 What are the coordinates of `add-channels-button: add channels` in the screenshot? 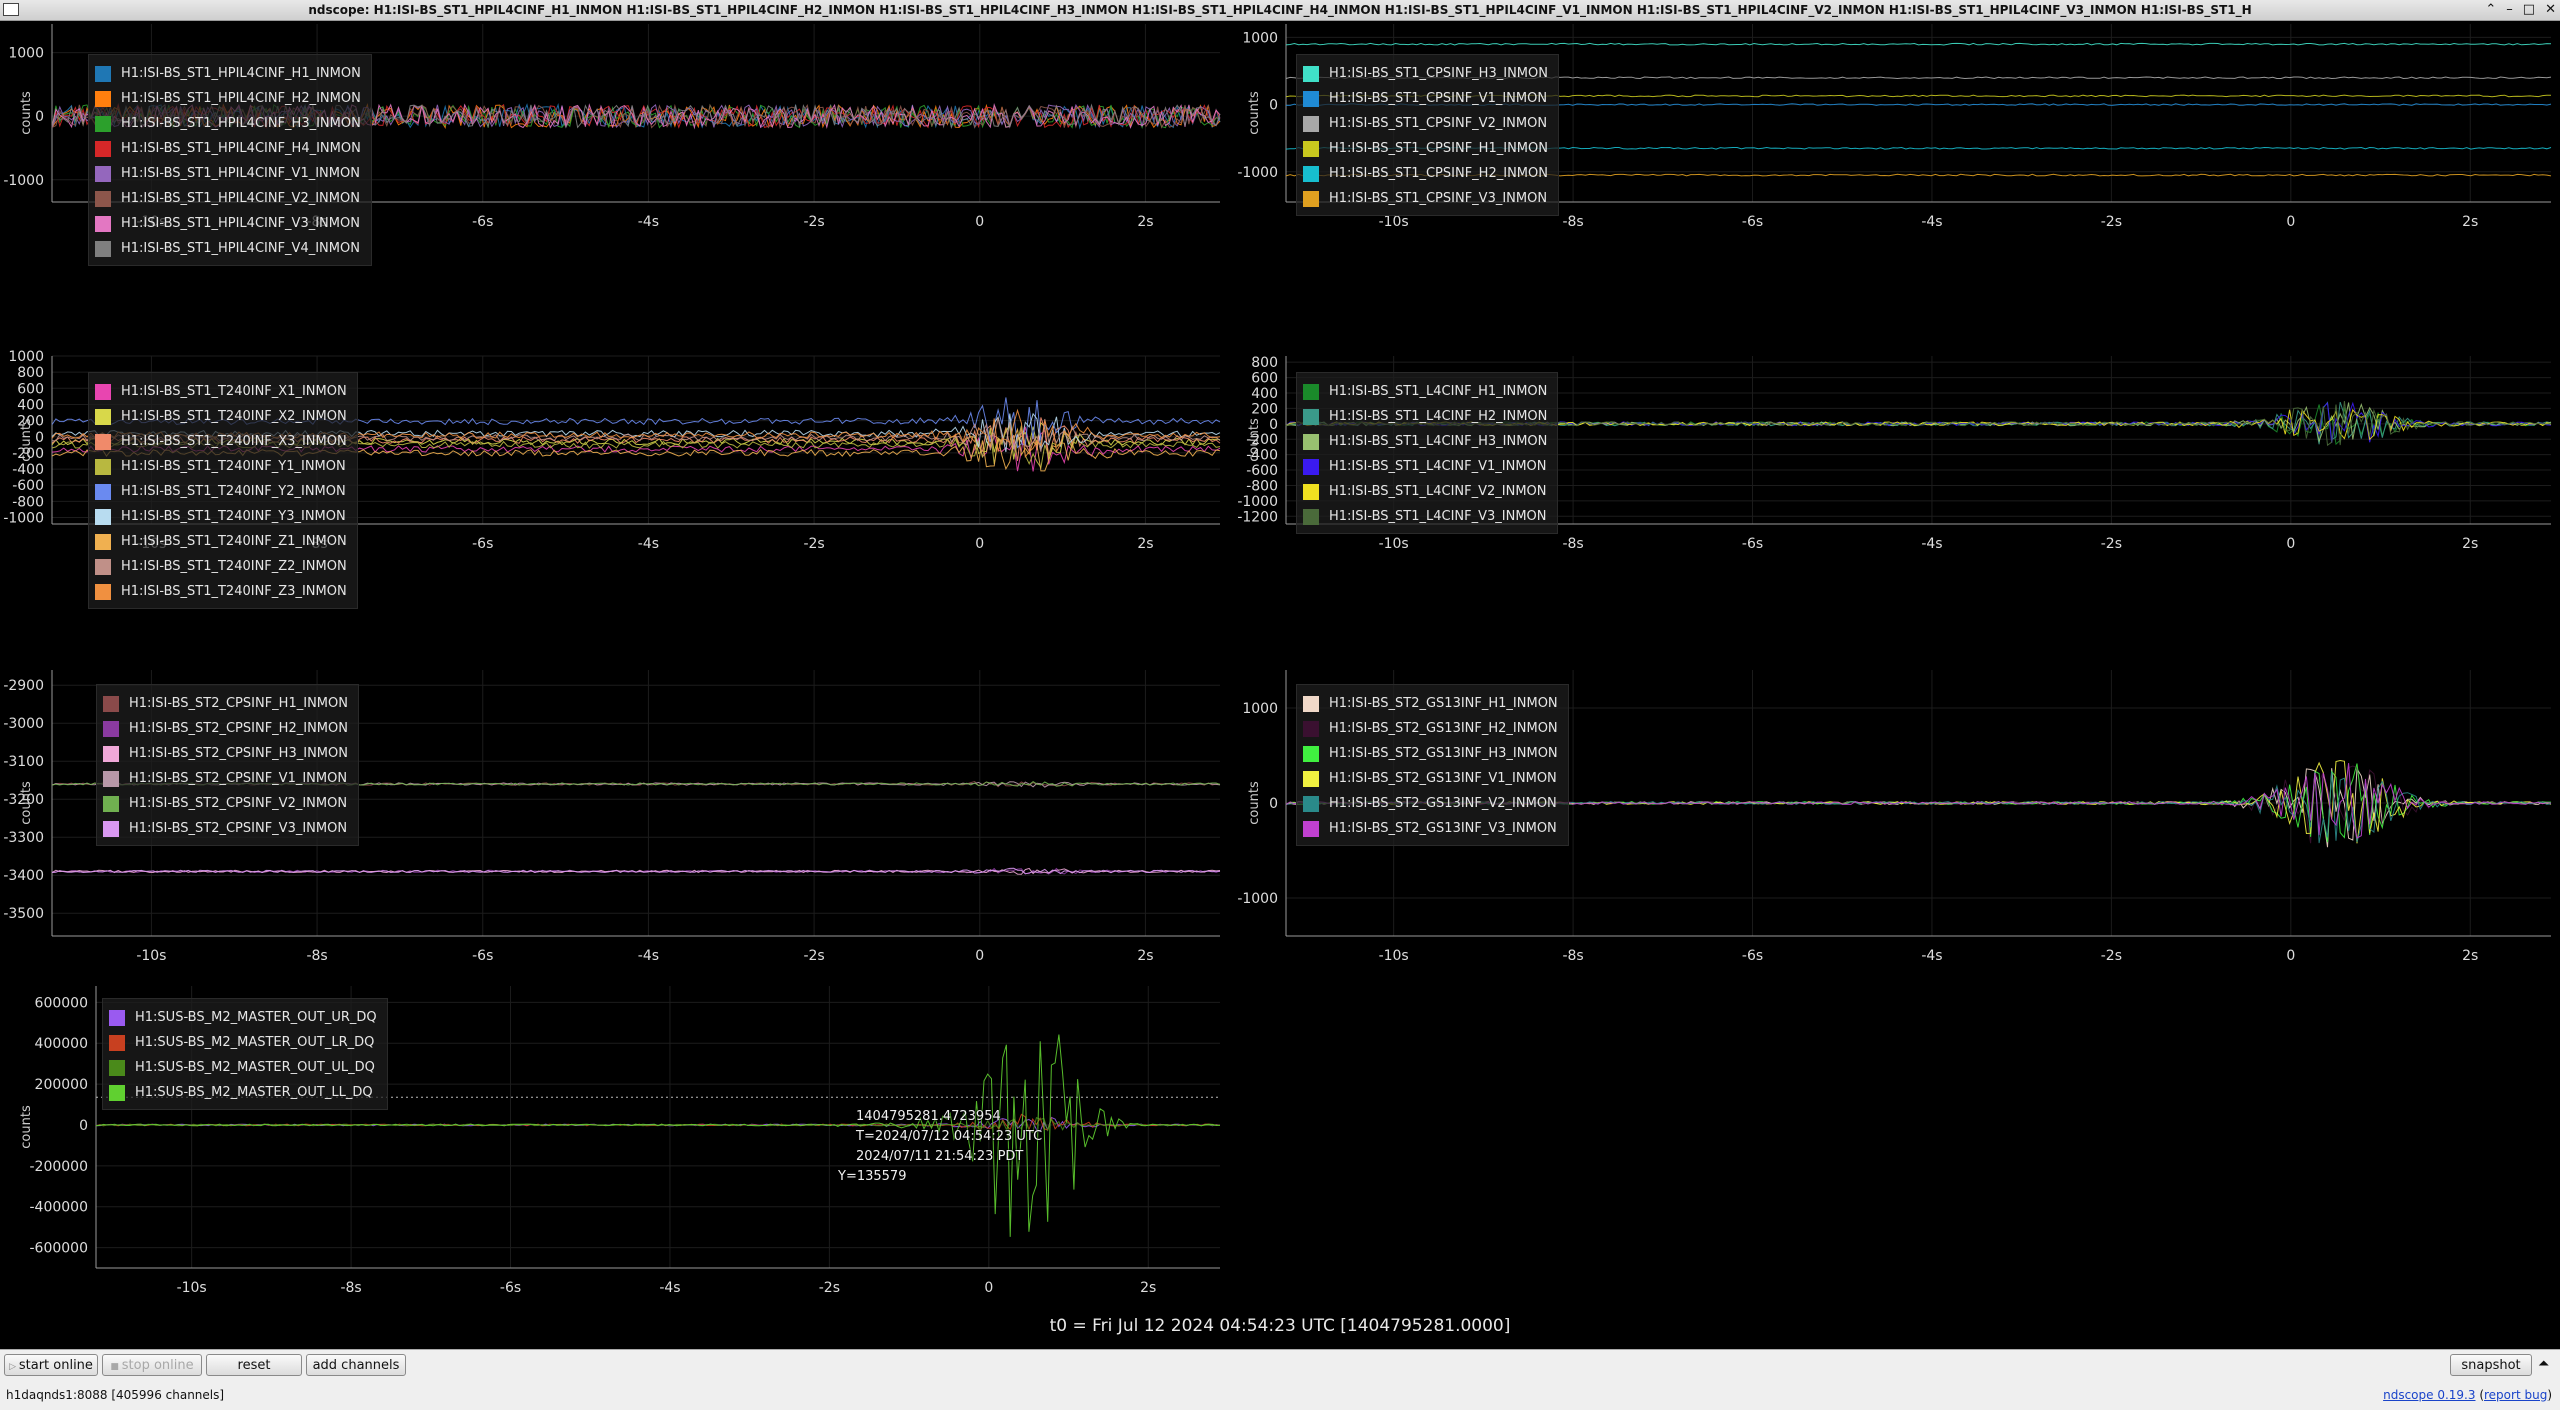 It's located at (356, 1365).